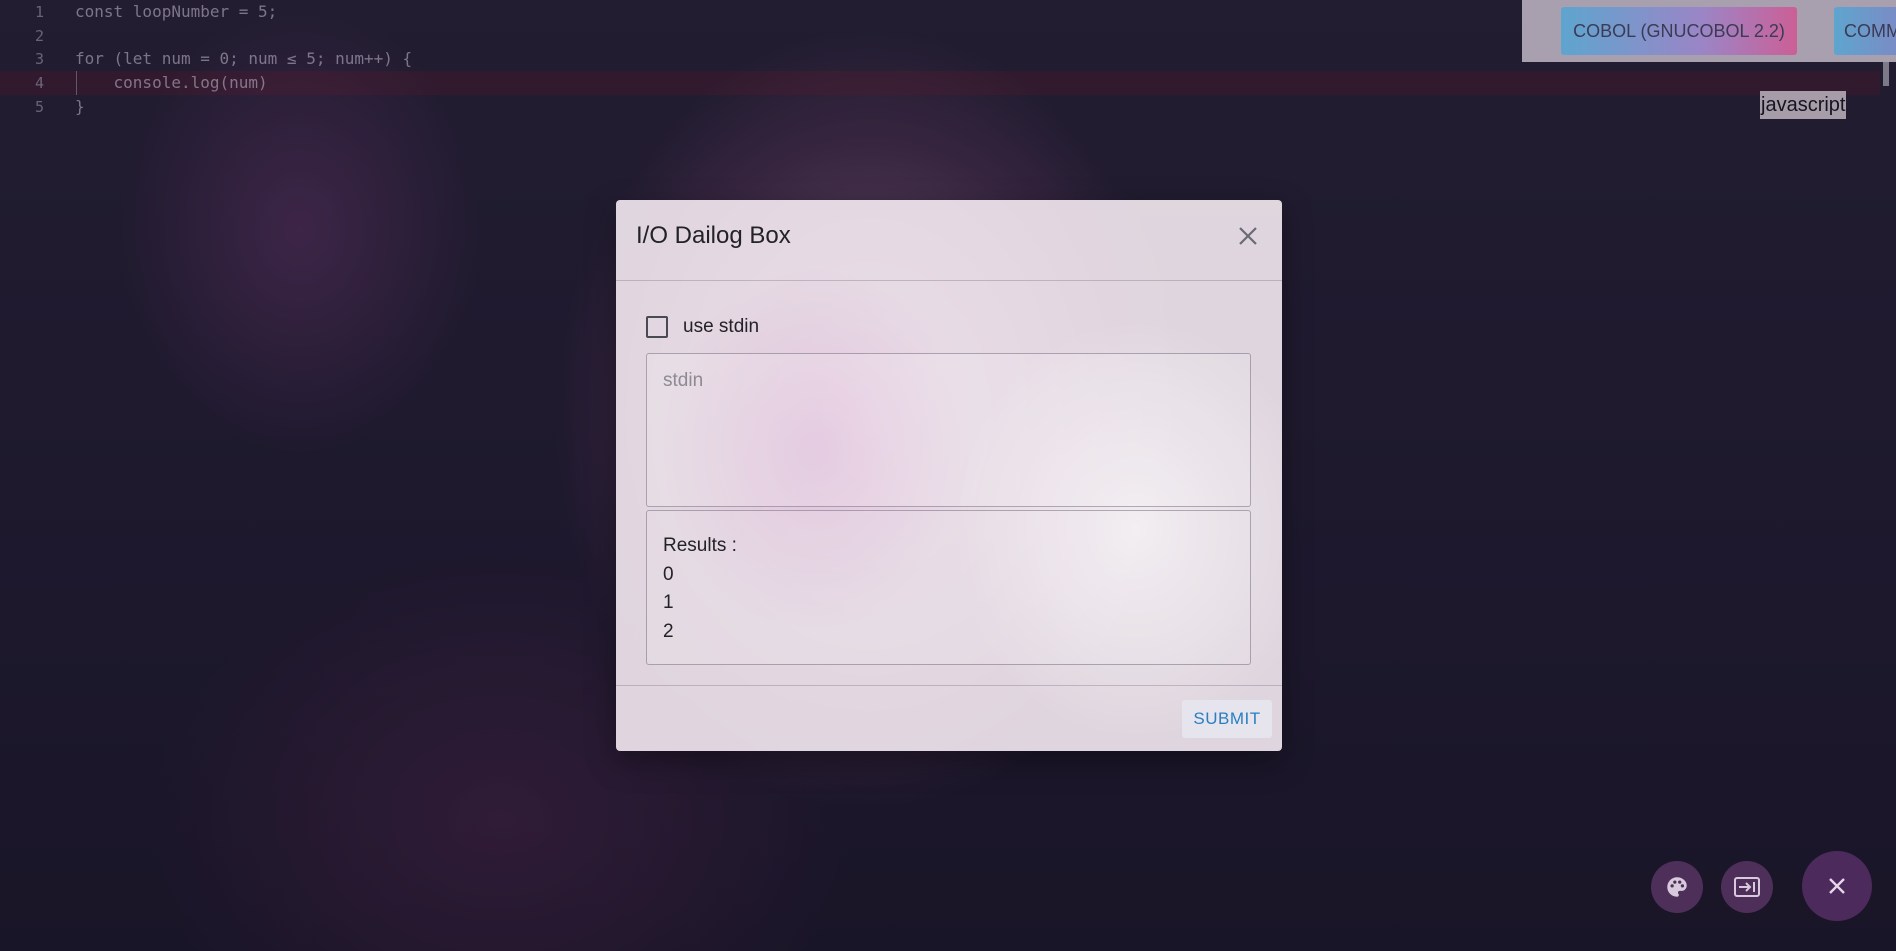 The image size is (1896, 951). I want to click on palette-icon, so click(1677, 887).